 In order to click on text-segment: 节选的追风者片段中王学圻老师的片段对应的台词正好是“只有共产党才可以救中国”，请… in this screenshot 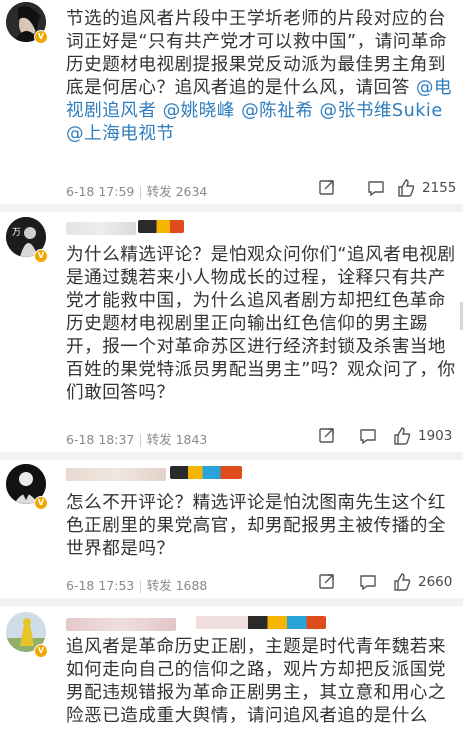, I will do `click(257, 53)`.